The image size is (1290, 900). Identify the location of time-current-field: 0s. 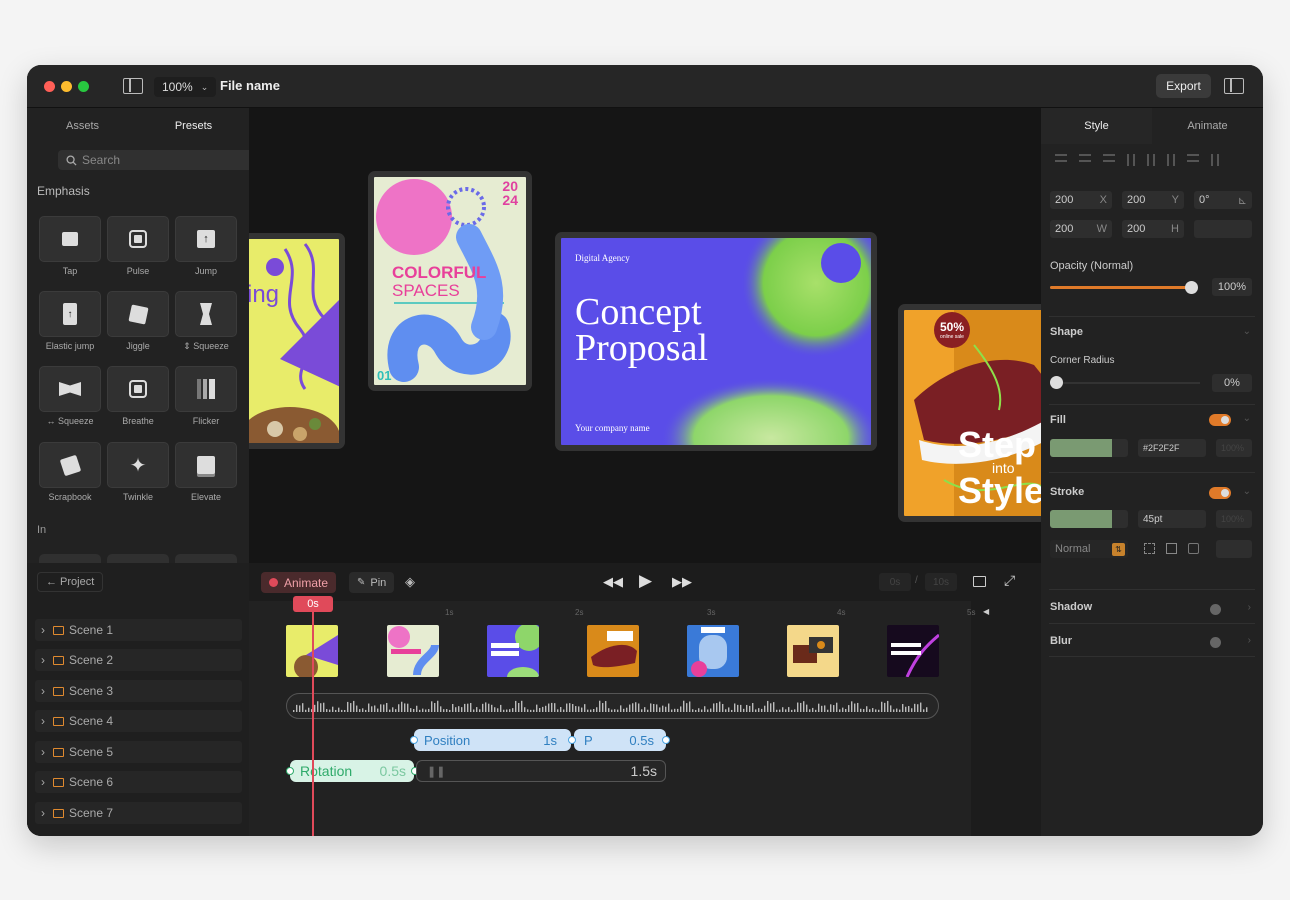
(895, 582).